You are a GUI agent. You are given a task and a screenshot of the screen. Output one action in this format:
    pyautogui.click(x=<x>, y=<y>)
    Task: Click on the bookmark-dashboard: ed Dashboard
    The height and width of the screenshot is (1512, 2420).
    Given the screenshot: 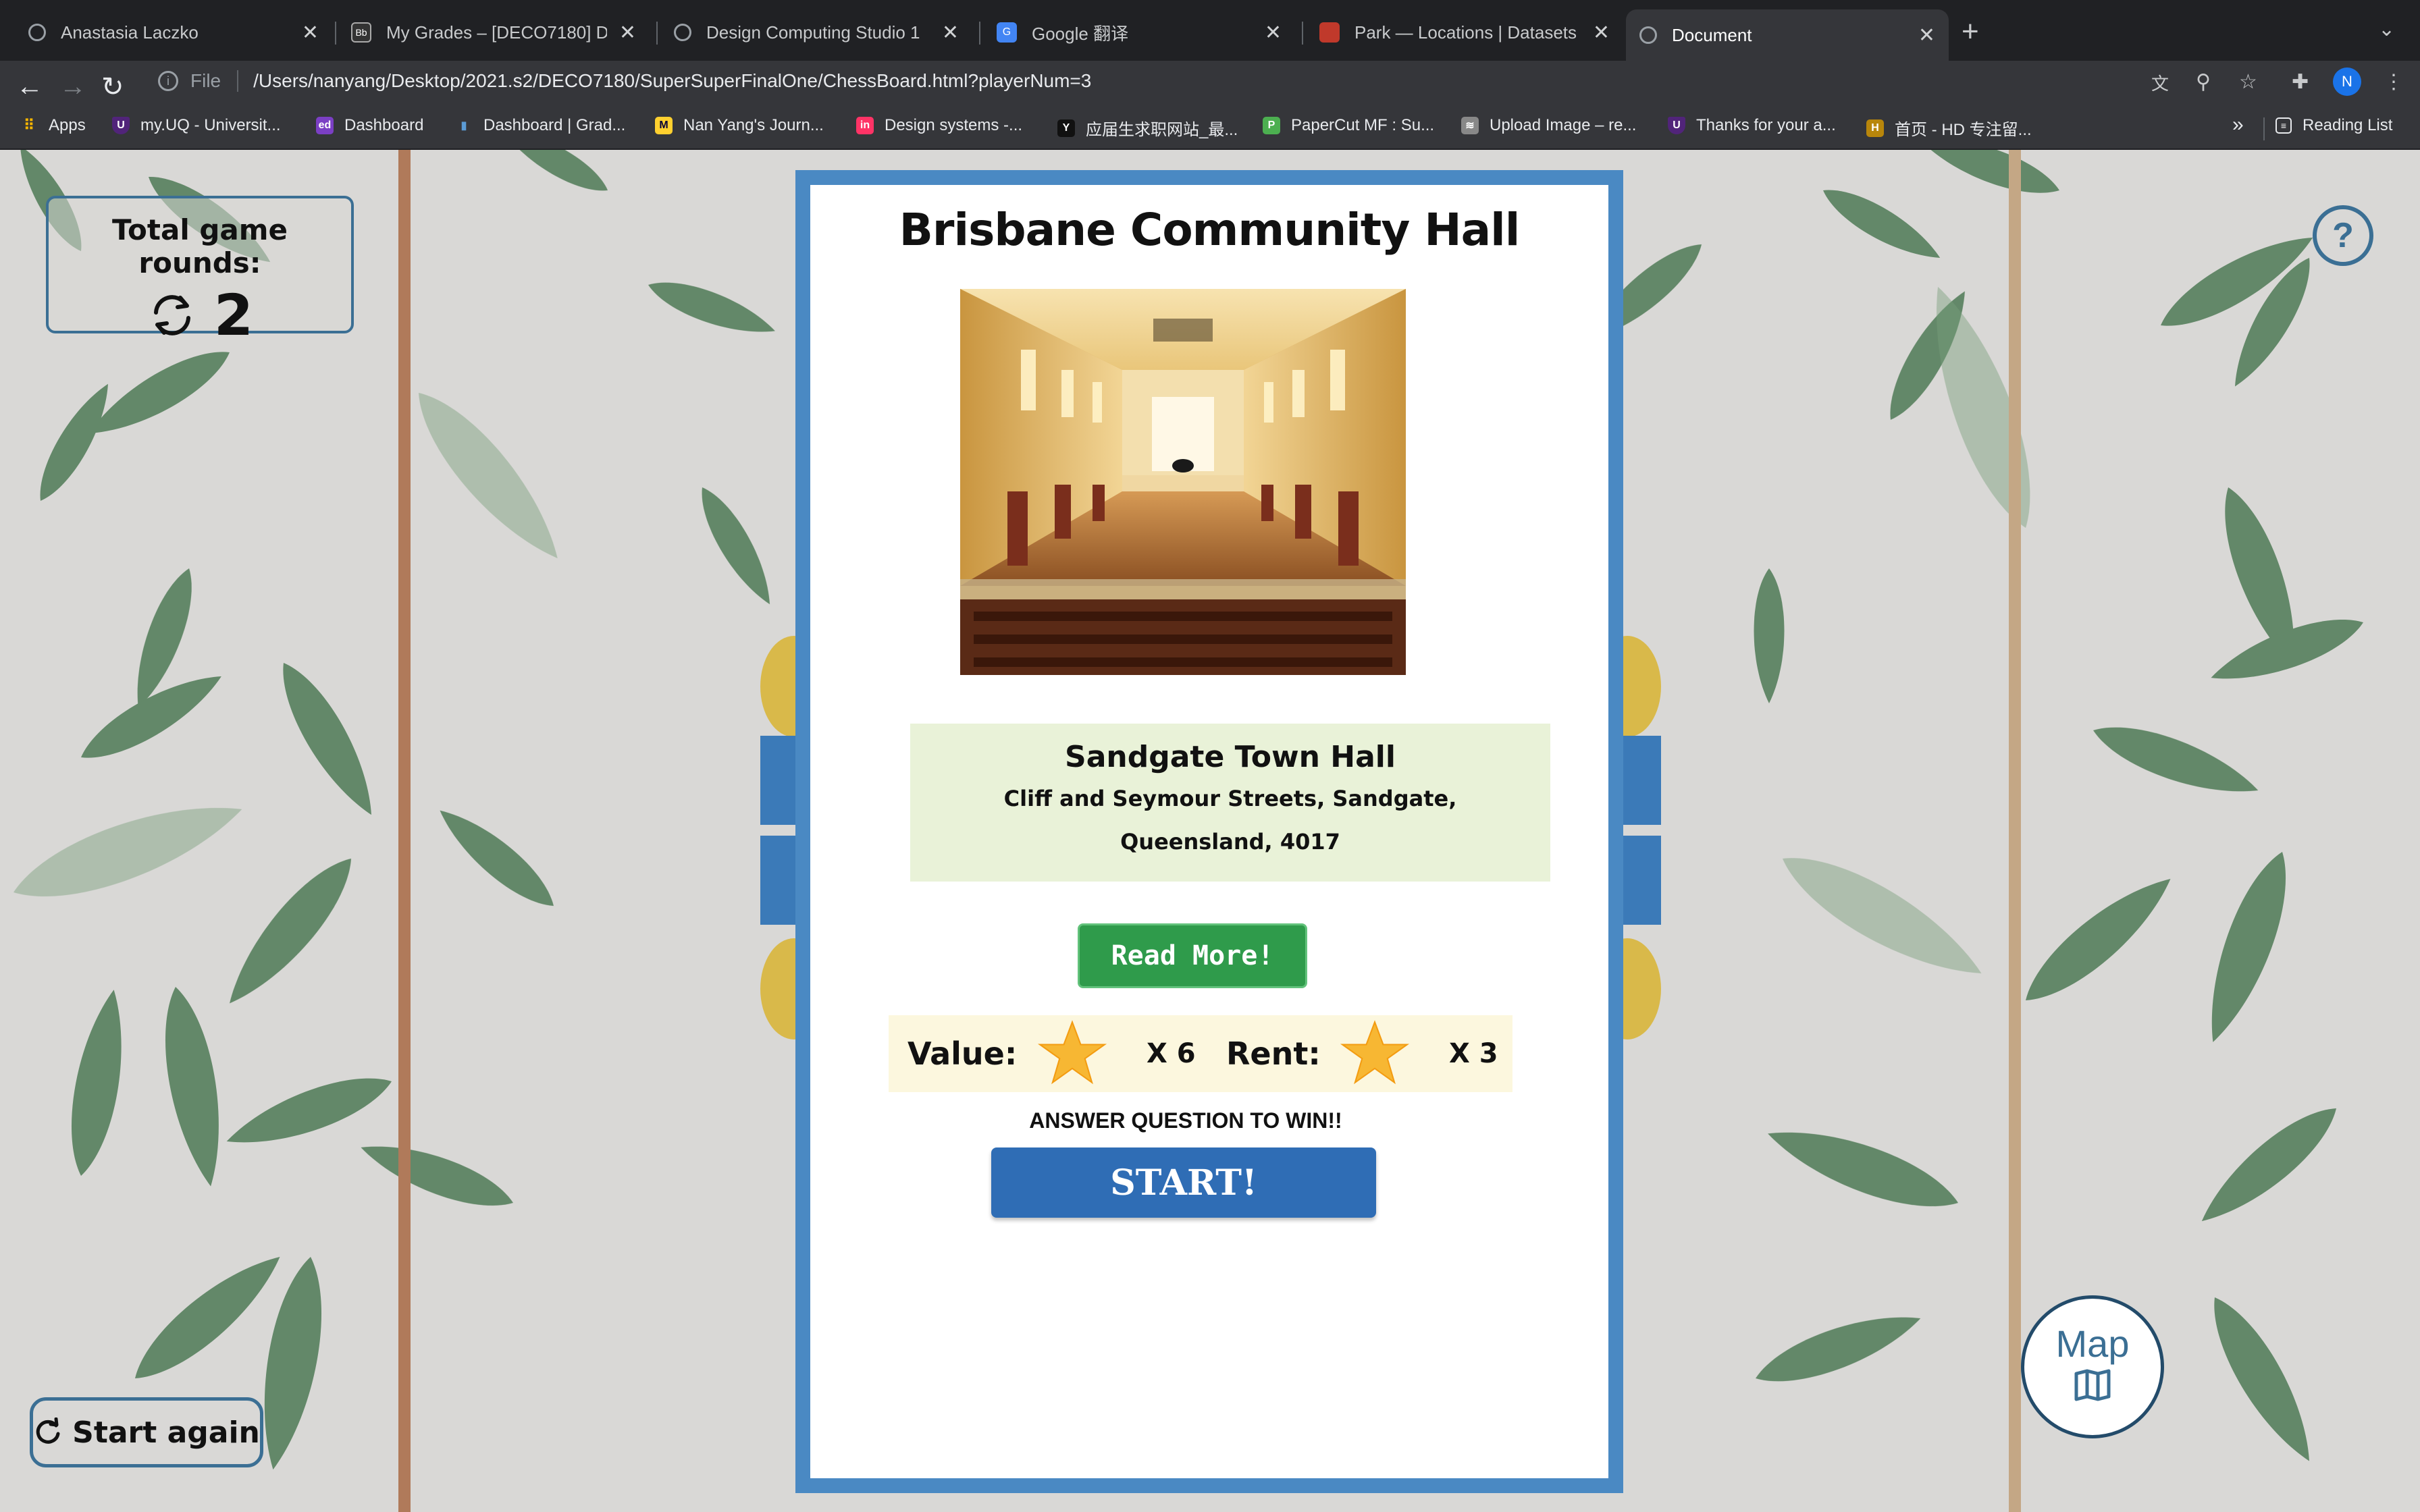 What is the action you would take?
    pyautogui.click(x=369, y=125)
    